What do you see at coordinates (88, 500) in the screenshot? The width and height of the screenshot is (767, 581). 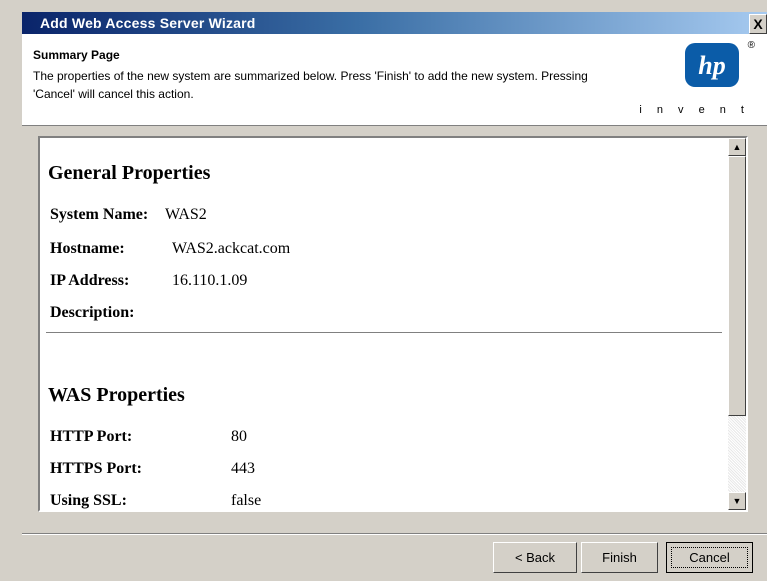 I see `using-ssl-label: Using SSL:` at bounding box center [88, 500].